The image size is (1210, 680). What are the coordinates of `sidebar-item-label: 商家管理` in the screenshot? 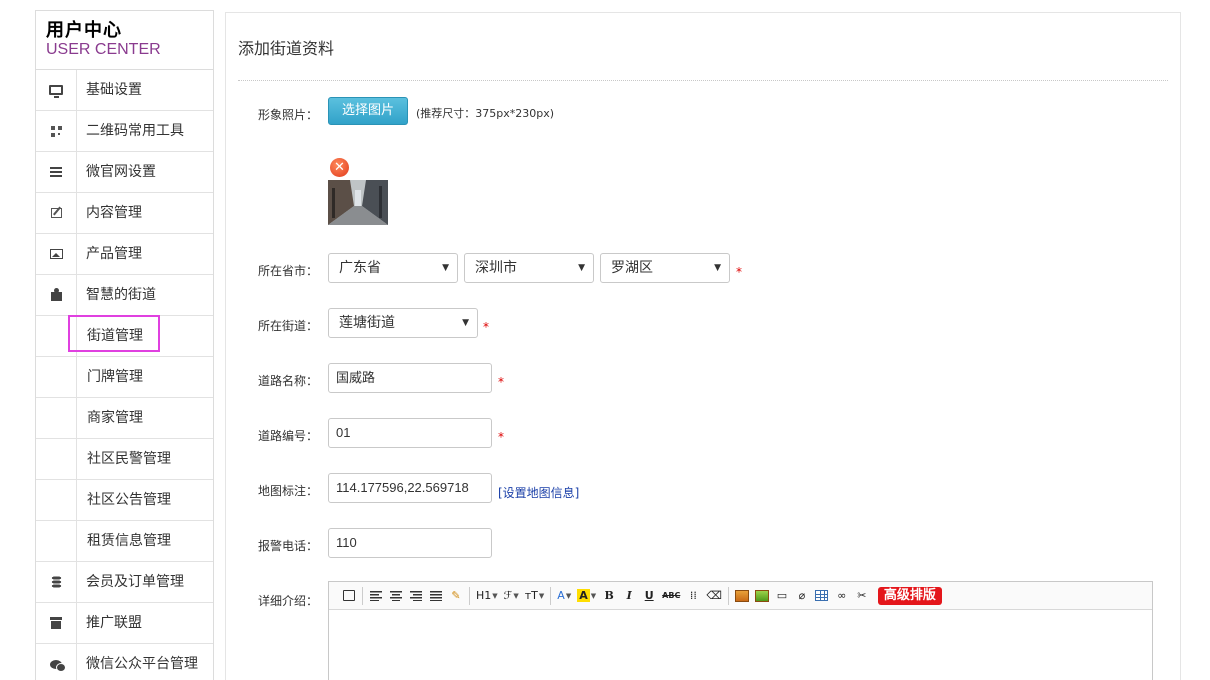 It's located at (115, 418).